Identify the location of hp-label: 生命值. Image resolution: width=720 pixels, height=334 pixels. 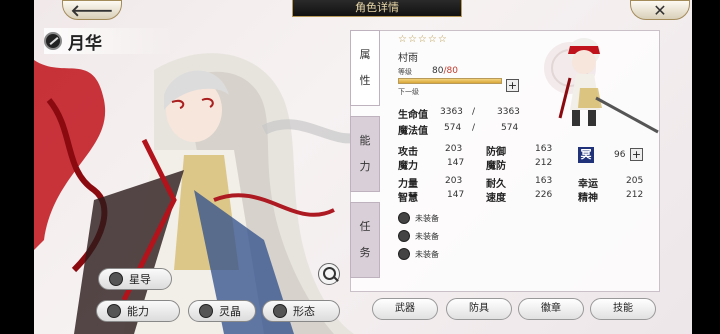
(413, 115).